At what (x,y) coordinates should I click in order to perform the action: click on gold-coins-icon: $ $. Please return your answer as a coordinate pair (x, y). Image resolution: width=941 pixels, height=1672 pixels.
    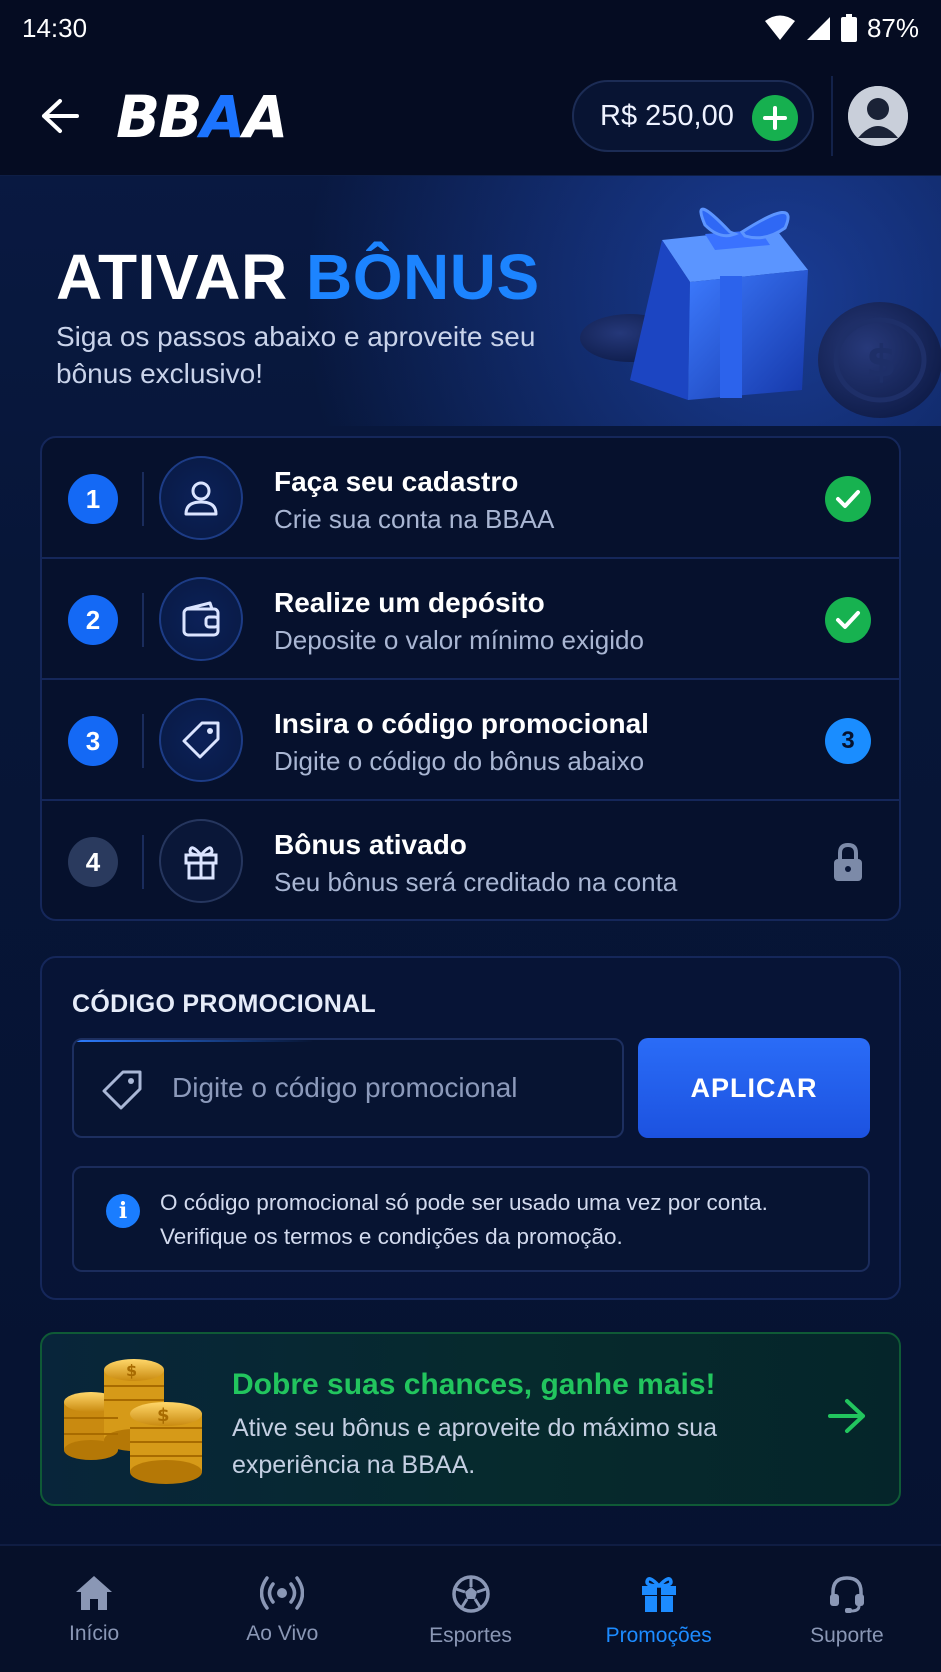
    Looking at the image, I should click on (133, 1421).